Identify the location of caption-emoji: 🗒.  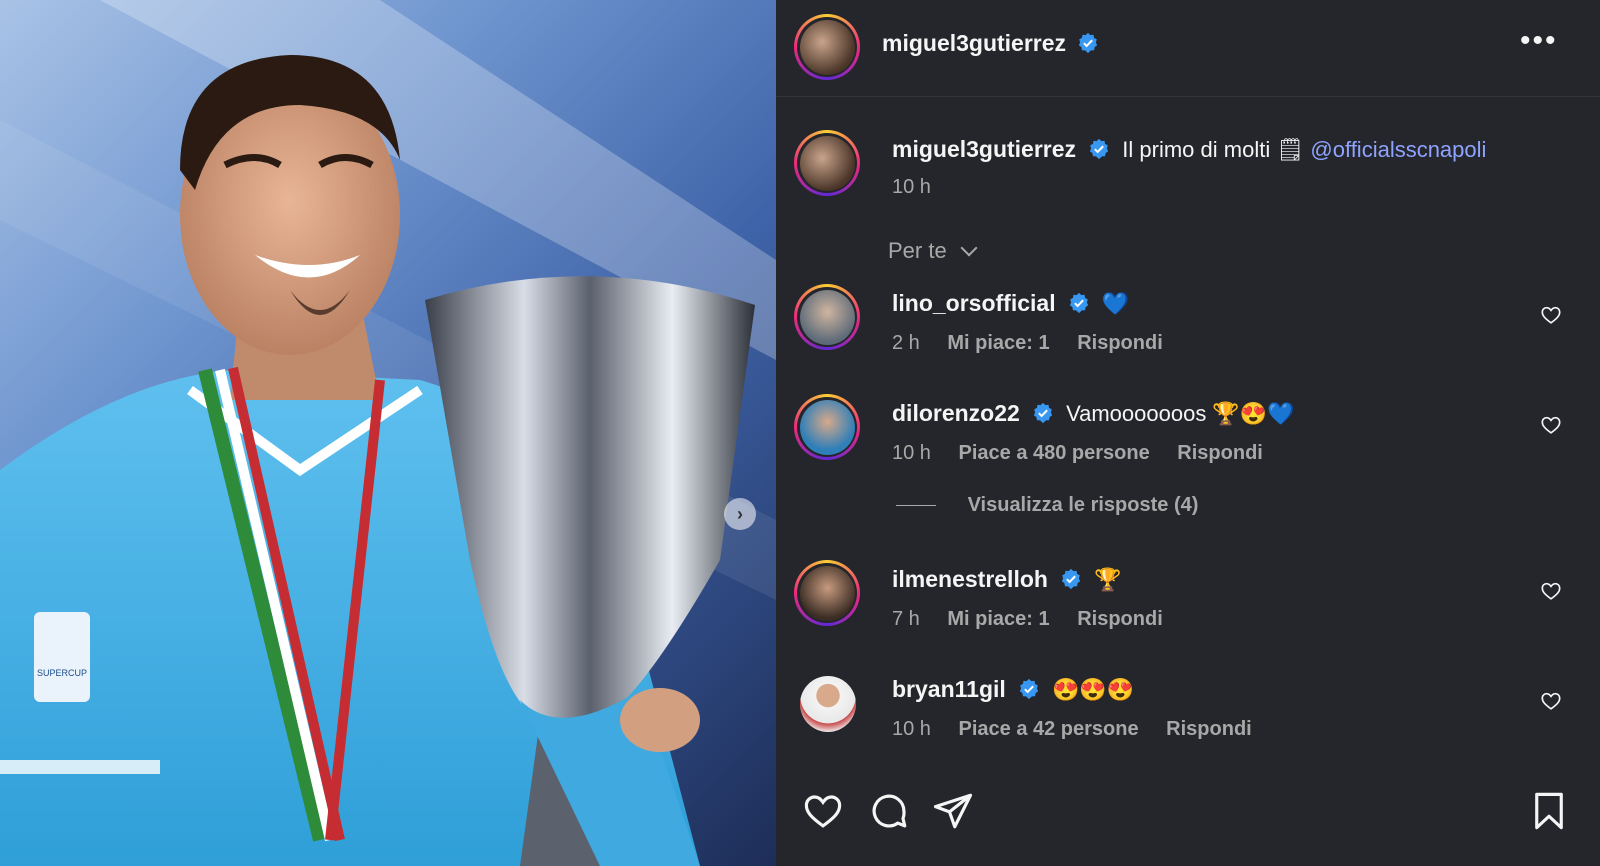
(1290, 149).